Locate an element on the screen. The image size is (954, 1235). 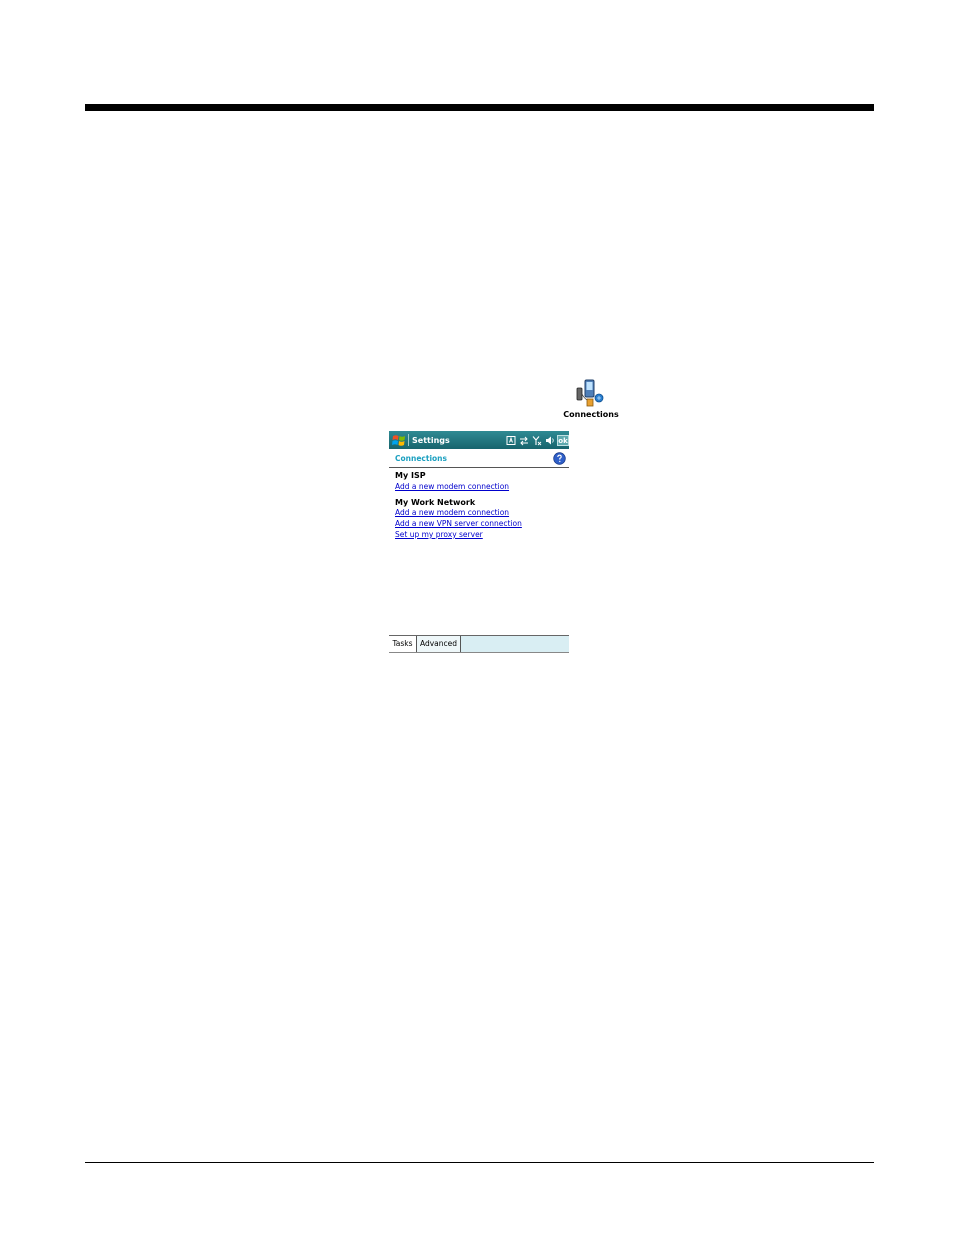
input-panel-icon is located at coordinates (511, 440).